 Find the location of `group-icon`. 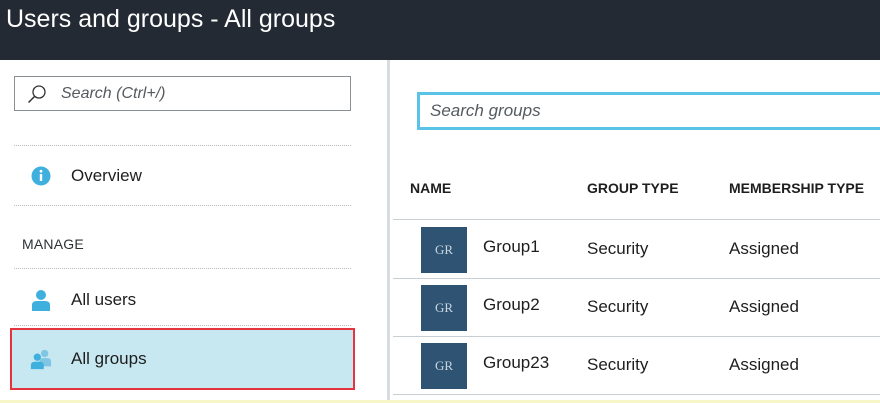

group-icon is located at coordinates (41, 359).